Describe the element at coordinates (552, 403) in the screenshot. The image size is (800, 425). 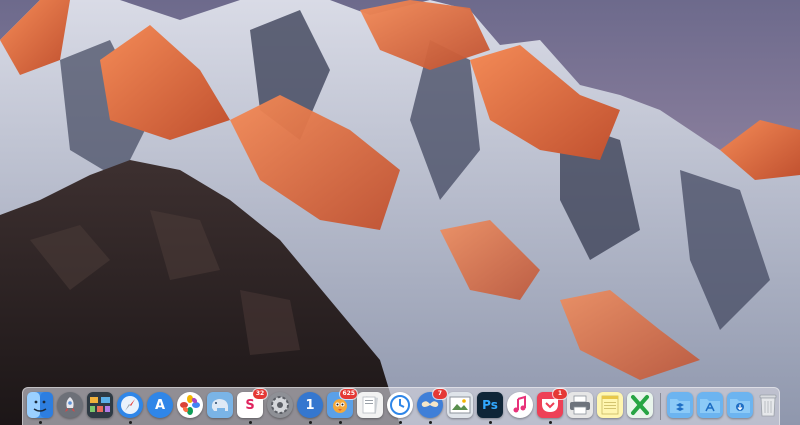
I see `pocket-app: 1` at that location.